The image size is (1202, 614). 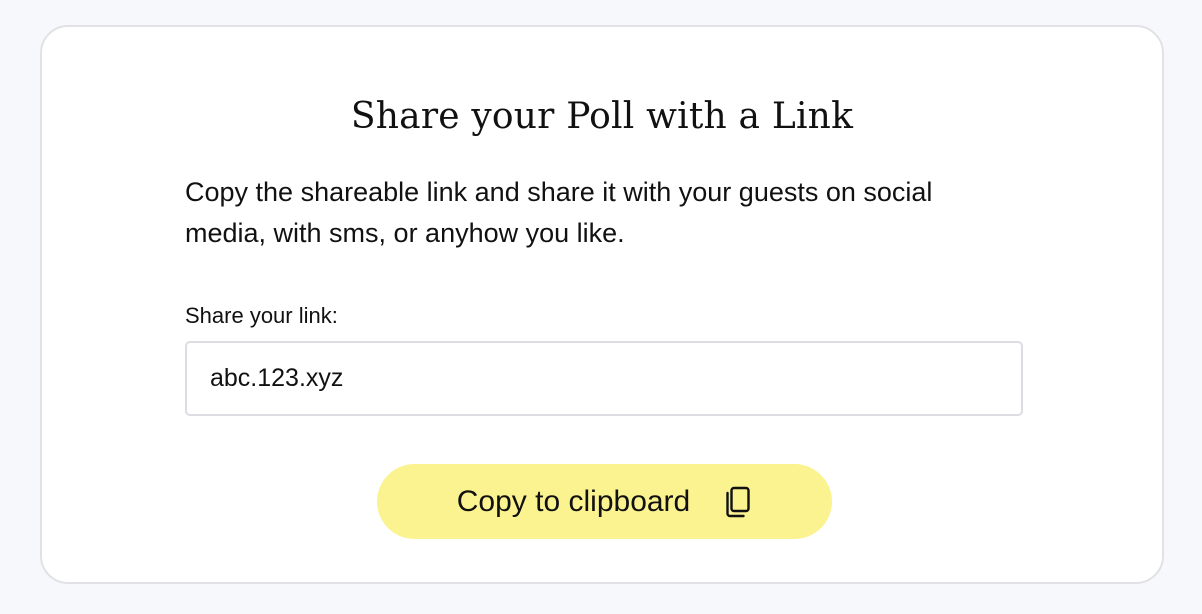 I want to click on share-link-label: Share your link:, so click(x=261, y=315).